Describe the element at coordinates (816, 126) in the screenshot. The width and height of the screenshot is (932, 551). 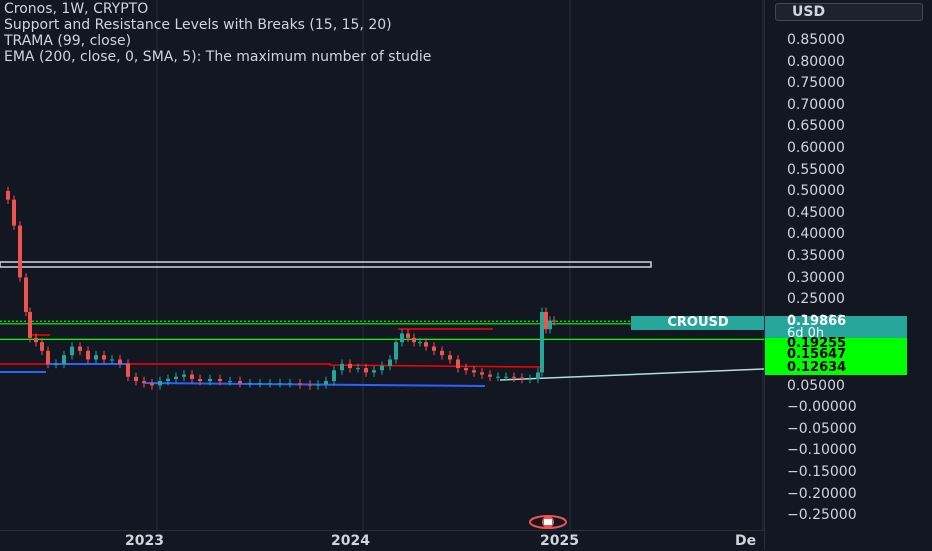
I see `price-tick: 0.65000` at that location.